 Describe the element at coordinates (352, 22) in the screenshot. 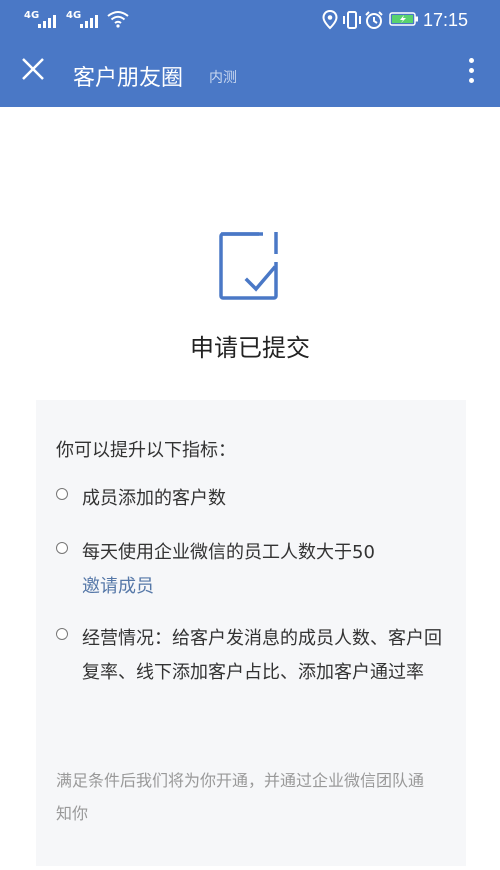

I see `vibrate-icon` at that location.